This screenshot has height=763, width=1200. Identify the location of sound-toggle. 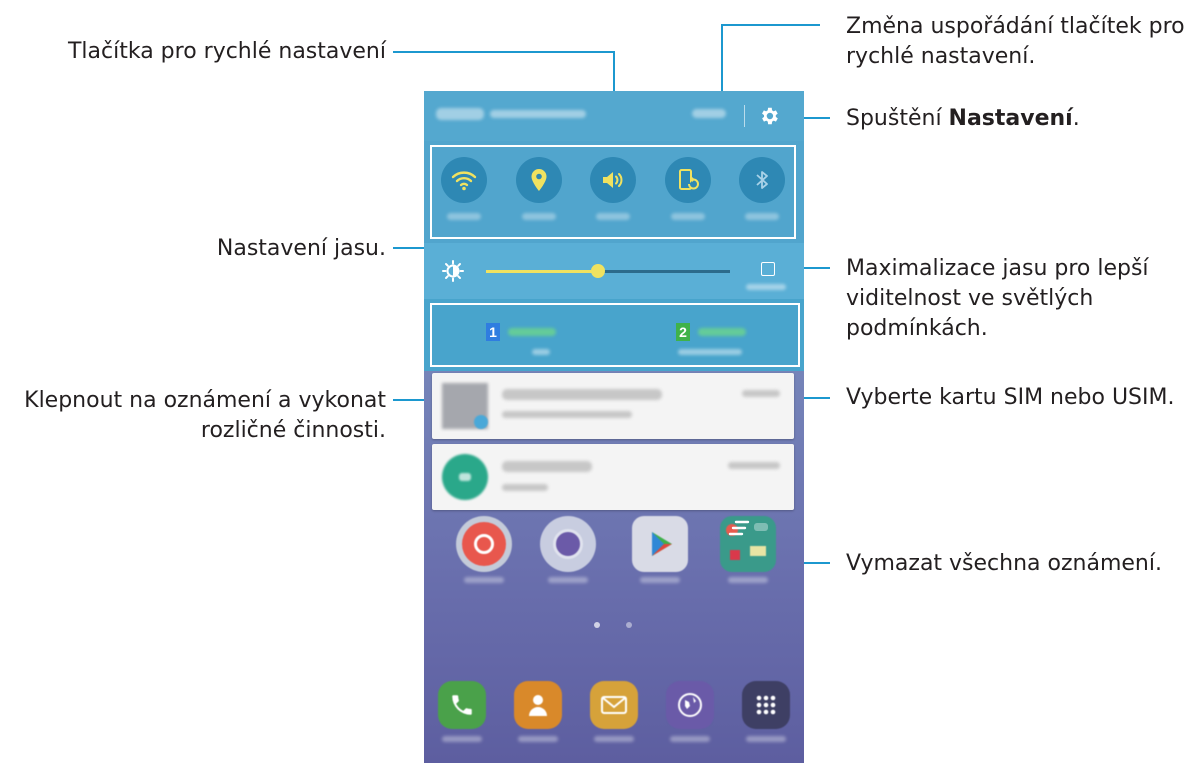
(613, 180).